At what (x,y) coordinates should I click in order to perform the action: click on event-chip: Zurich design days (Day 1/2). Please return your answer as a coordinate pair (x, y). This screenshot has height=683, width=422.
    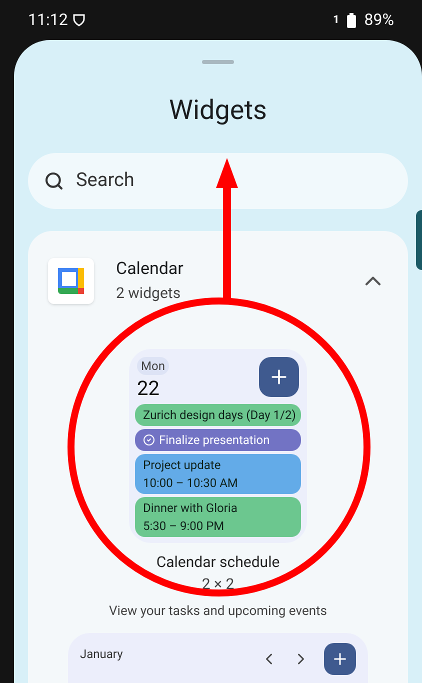
    Looking at the image, I should click on (218, 415).